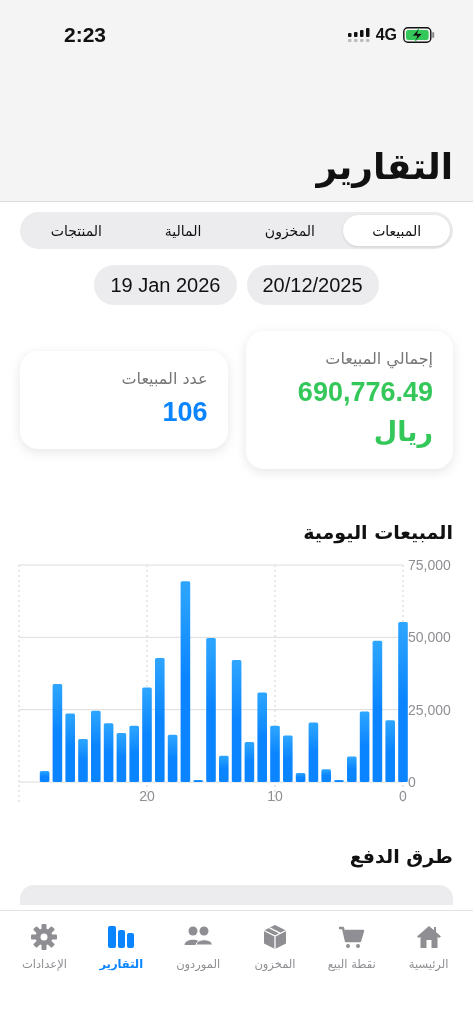  What do you see at coordinates (76, 230) in the screenshot?
I see `segment-tab: المنتجات` at bounding box center [76, 230].